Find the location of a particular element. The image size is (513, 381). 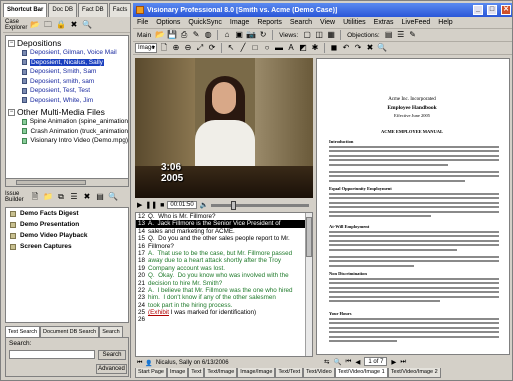

tab-facts: Facts is located at coordinates (120, 10).